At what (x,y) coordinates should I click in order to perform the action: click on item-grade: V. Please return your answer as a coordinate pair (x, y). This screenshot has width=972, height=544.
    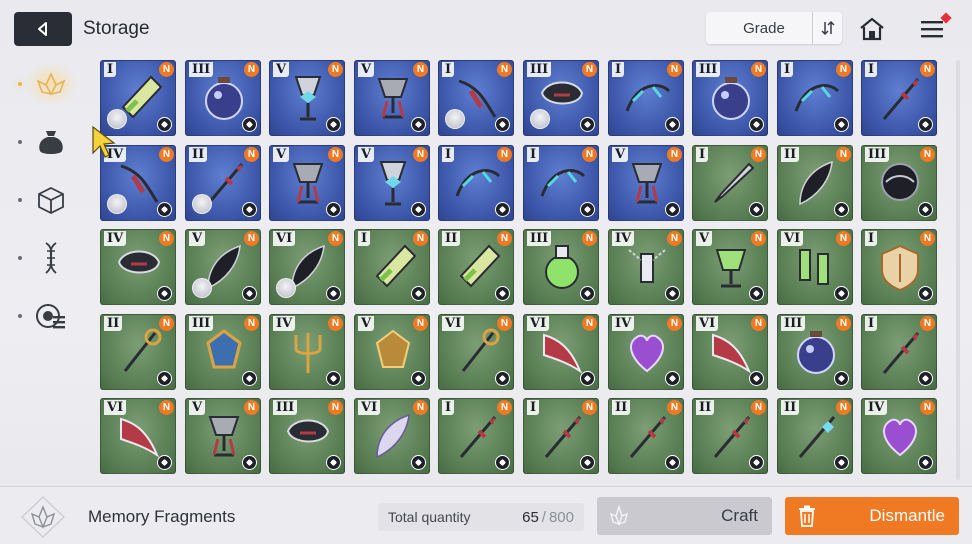
    Looking at the image, I should click on (620, 154).